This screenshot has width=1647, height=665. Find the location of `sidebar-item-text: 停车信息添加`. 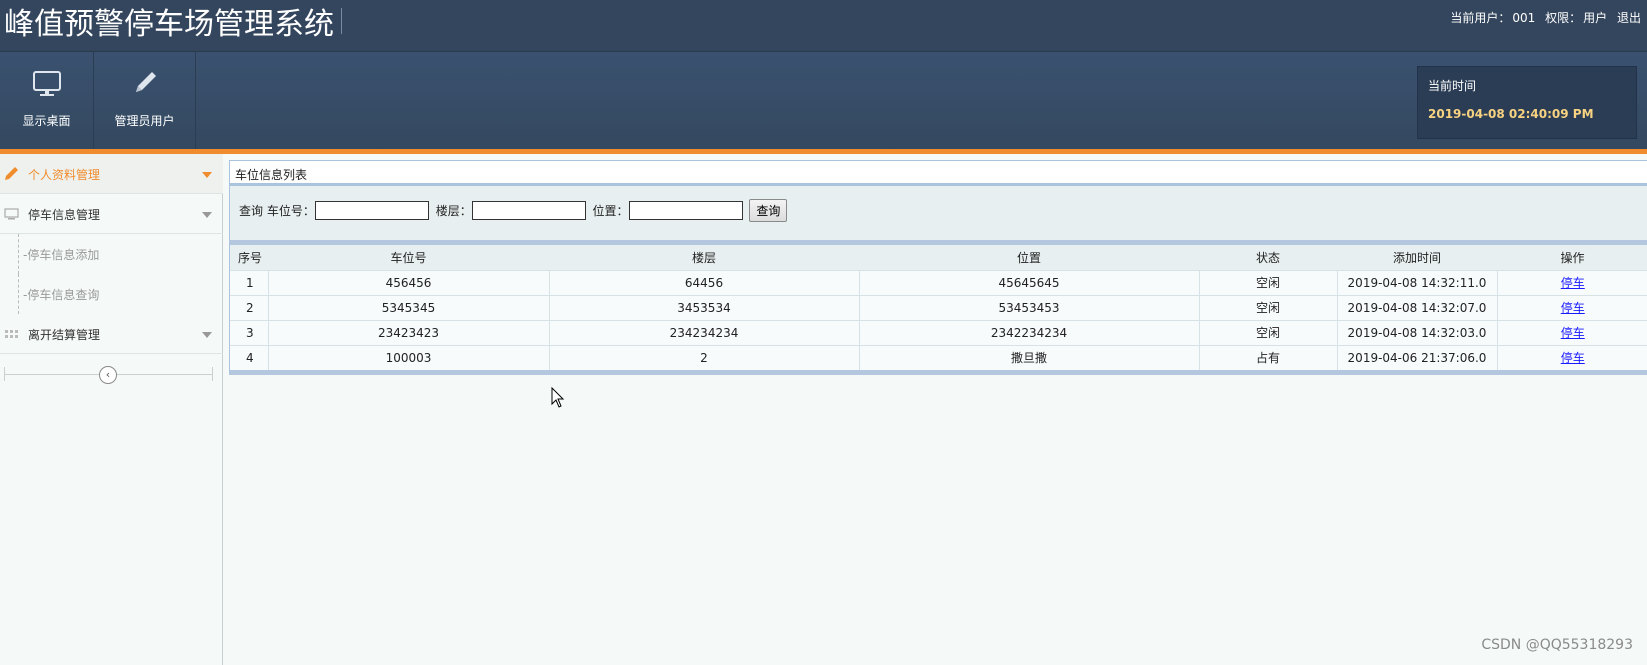

sidebar-item-text: 停车信息添加 is located at coordinates (63, 255).